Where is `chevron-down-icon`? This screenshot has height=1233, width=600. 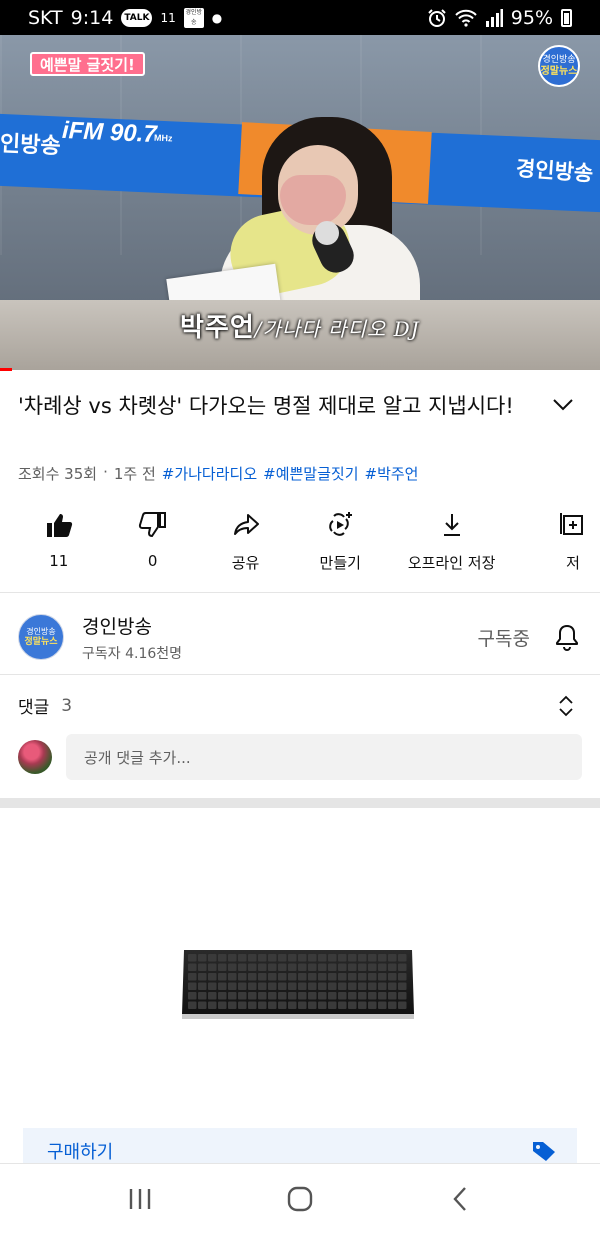 chevron-down-icon is located at coordinates (563, 405).